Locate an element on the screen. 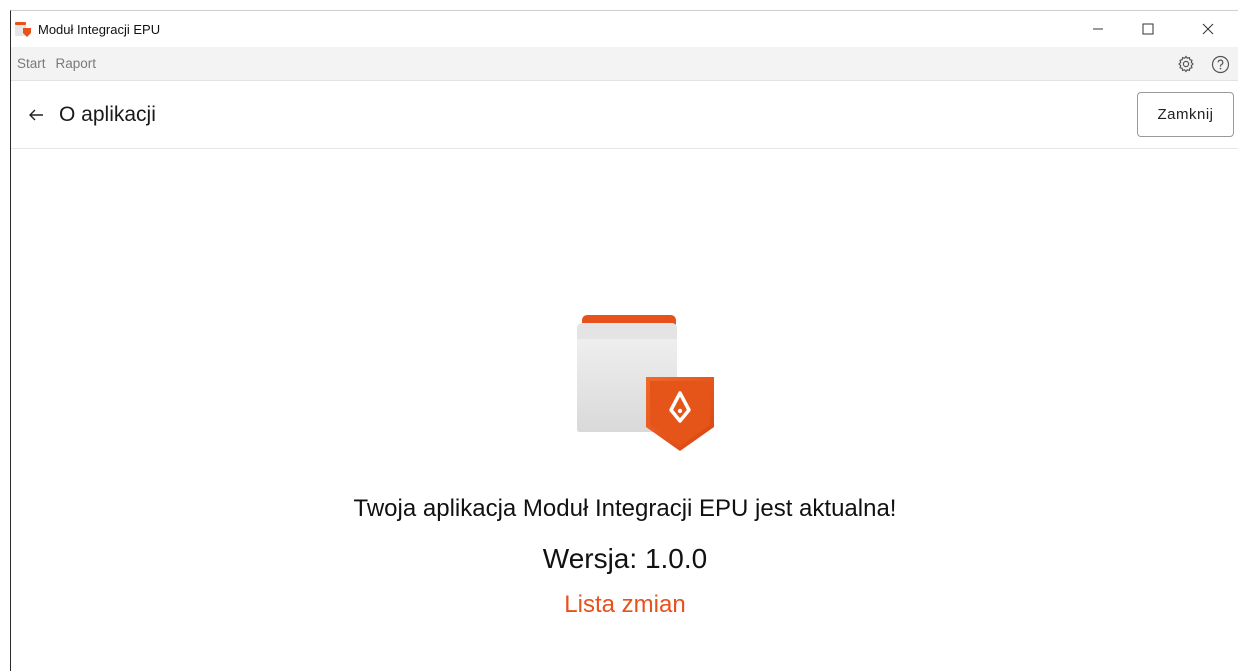  menu-icons is located at coordinates (1203, 64).